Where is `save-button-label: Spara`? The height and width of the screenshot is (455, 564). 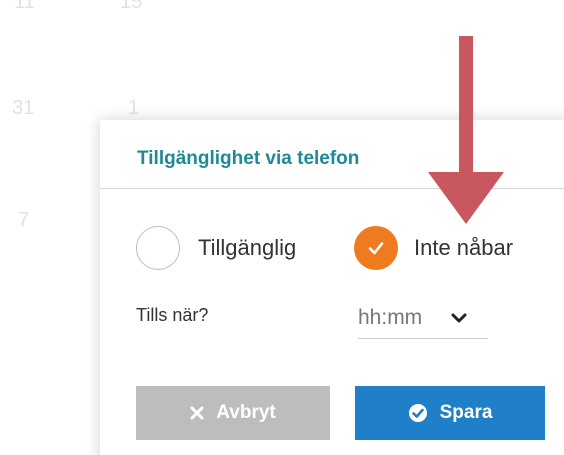 save-button-label: Spara is located at coordinates (466, 412).